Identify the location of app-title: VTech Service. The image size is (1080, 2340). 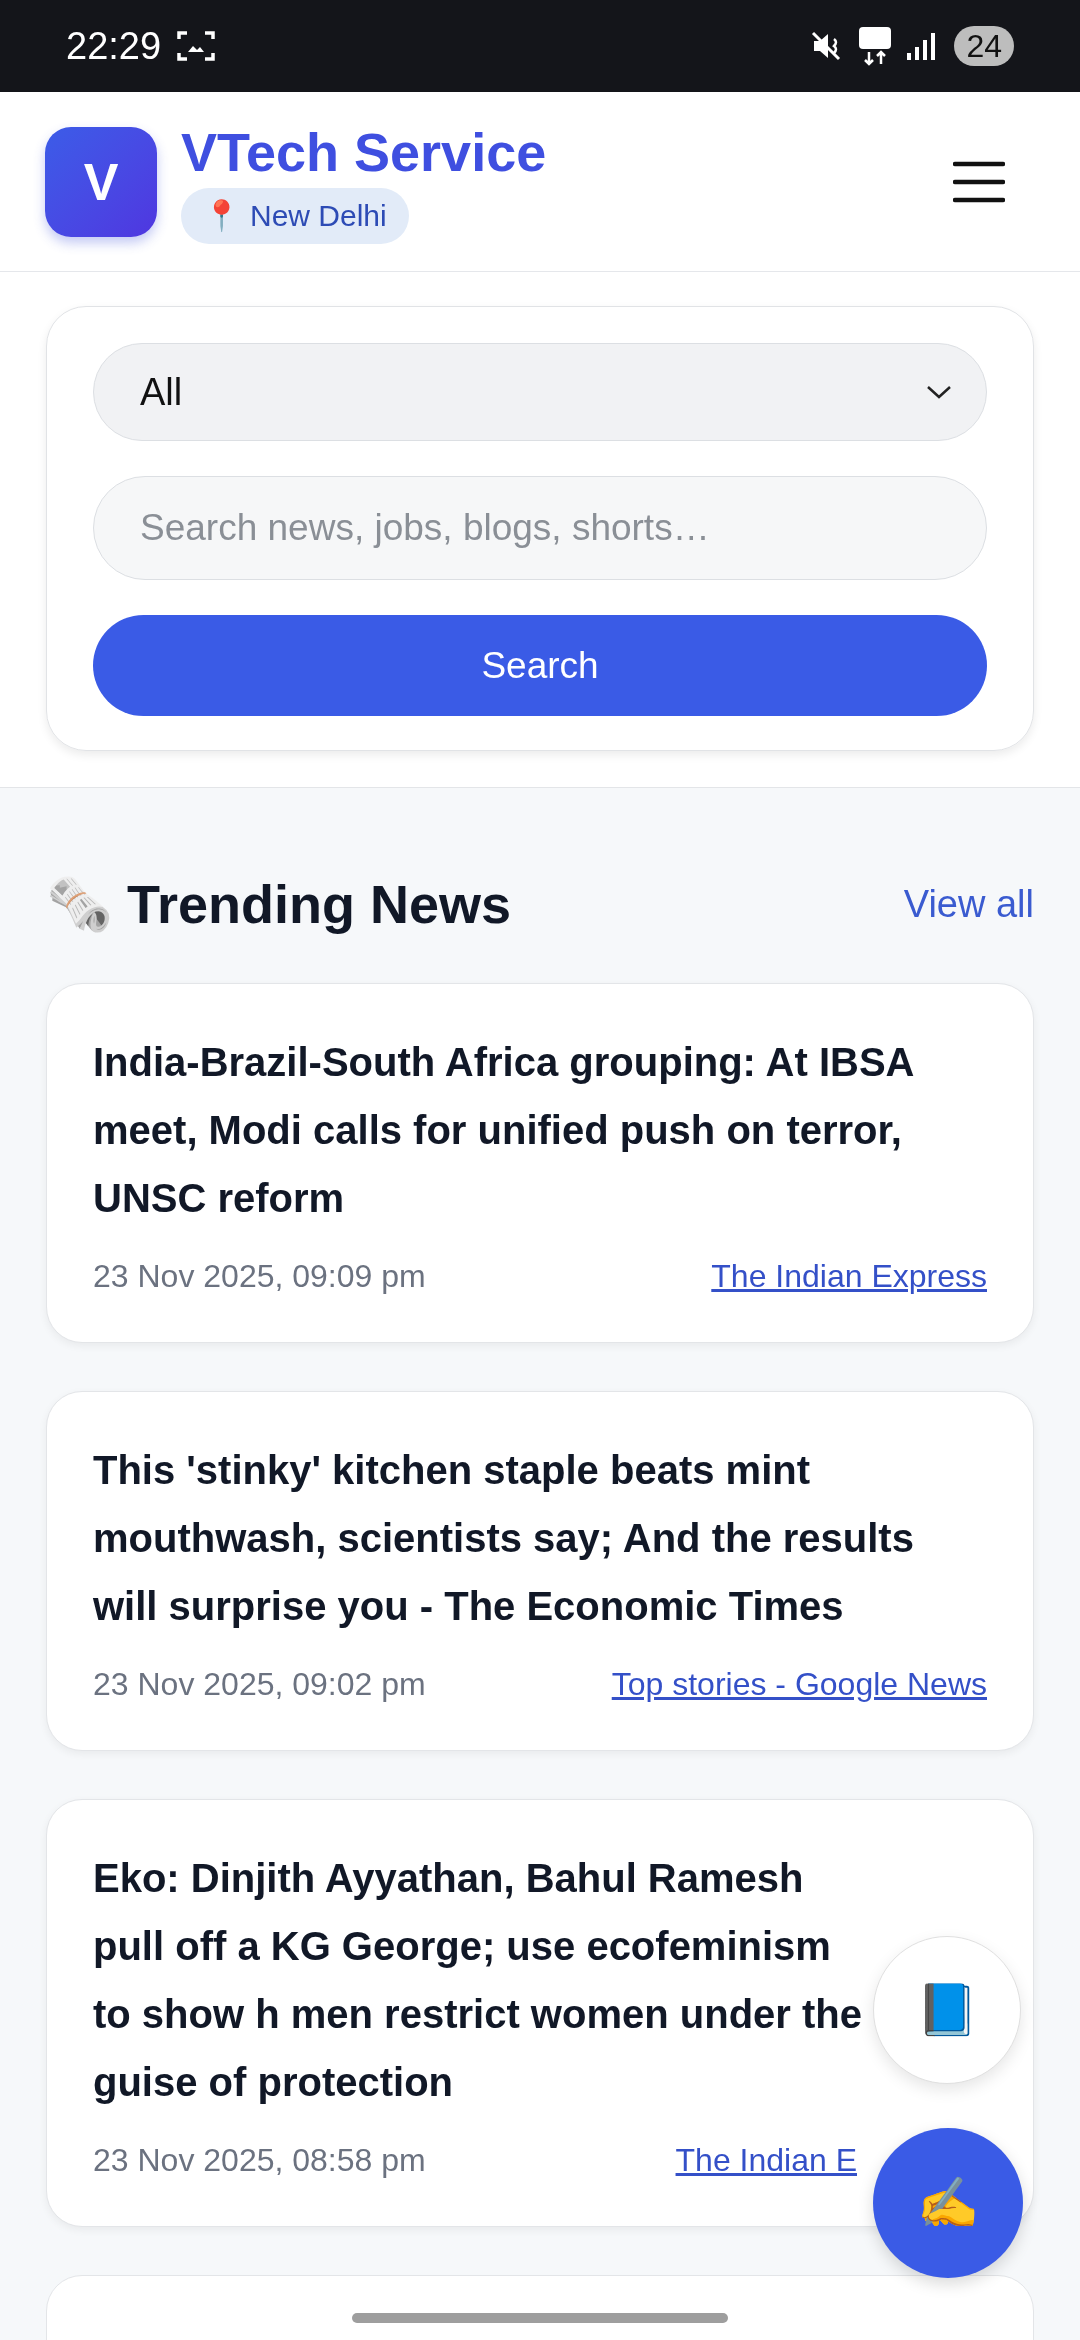
(364, 152).